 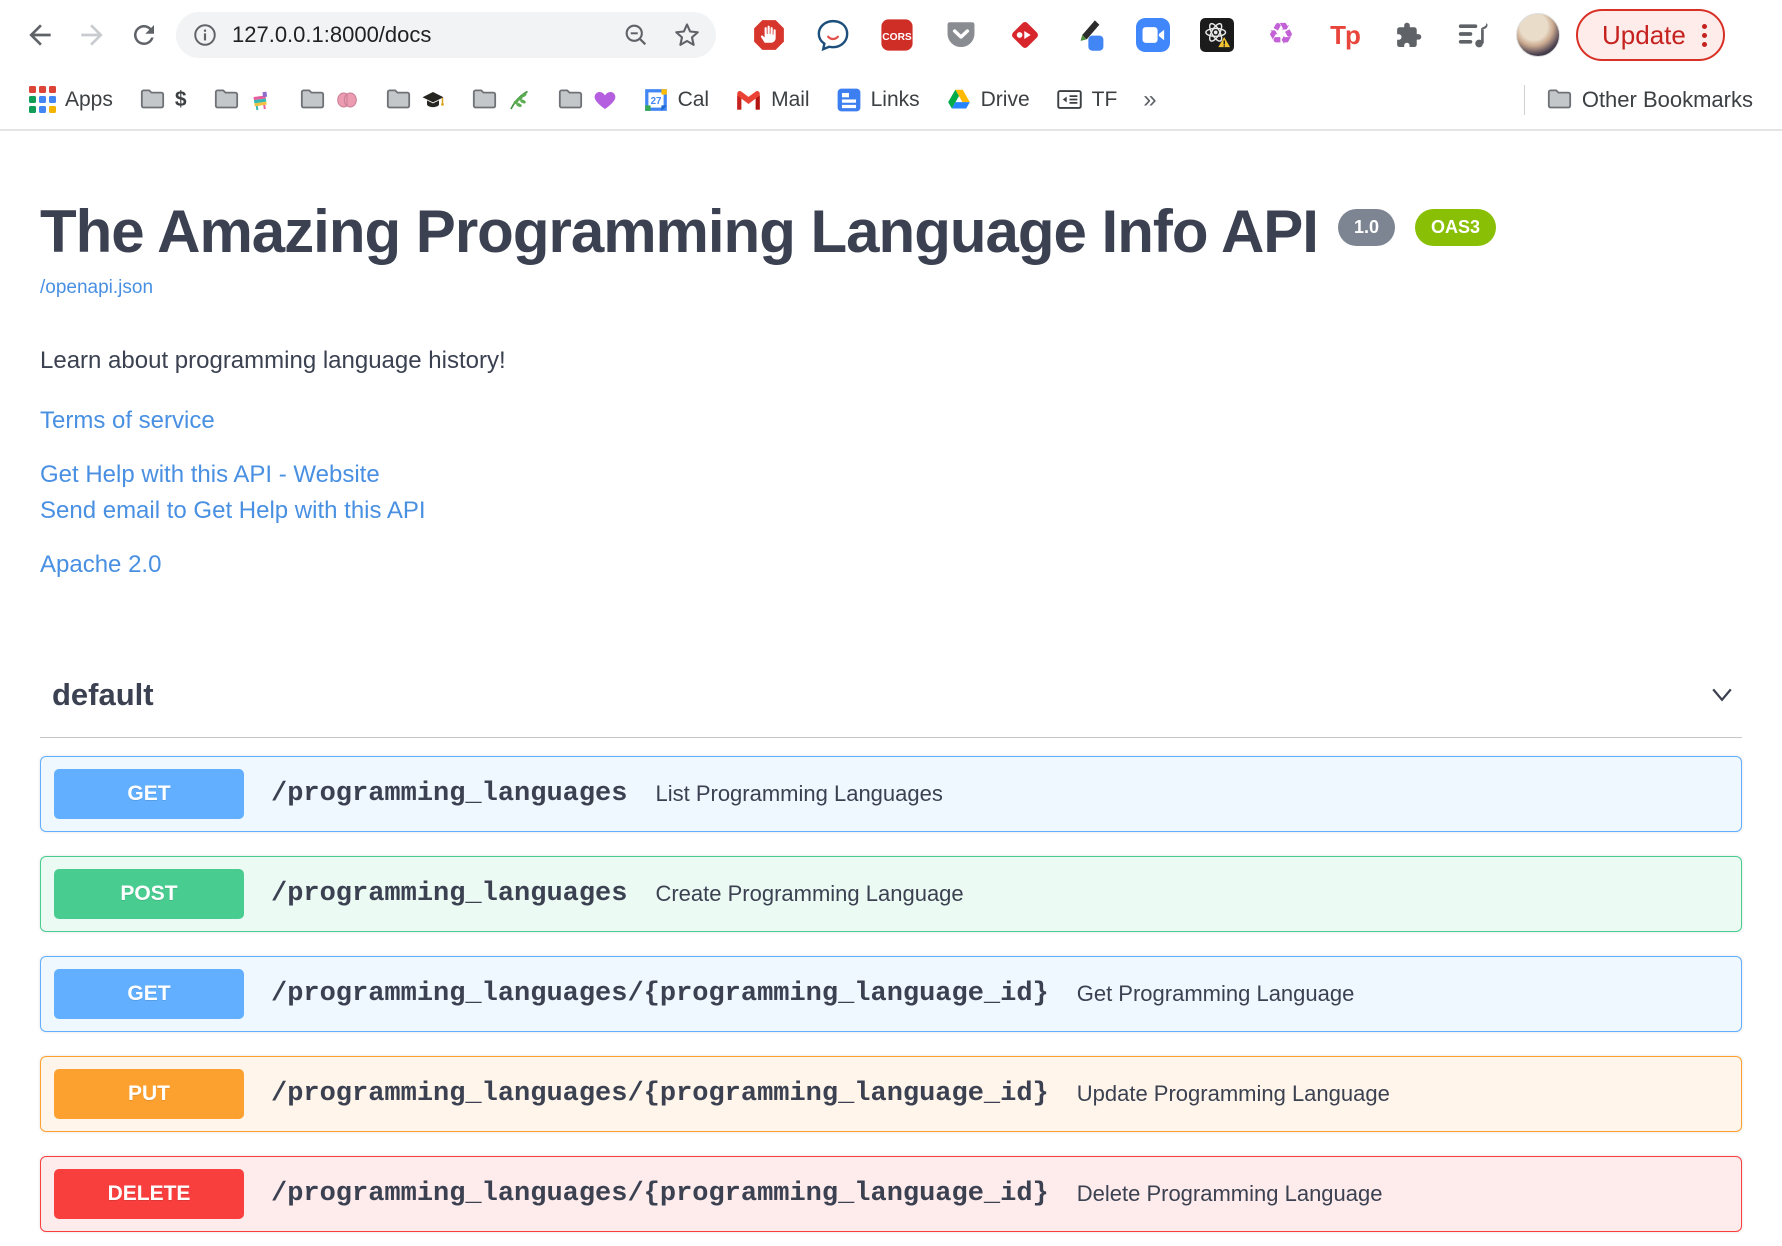 What do you see at coordinates (96, 288) in the screenshot?
I see `openapi-spec-link: /openapi.json` at bounding box center [96, 288].